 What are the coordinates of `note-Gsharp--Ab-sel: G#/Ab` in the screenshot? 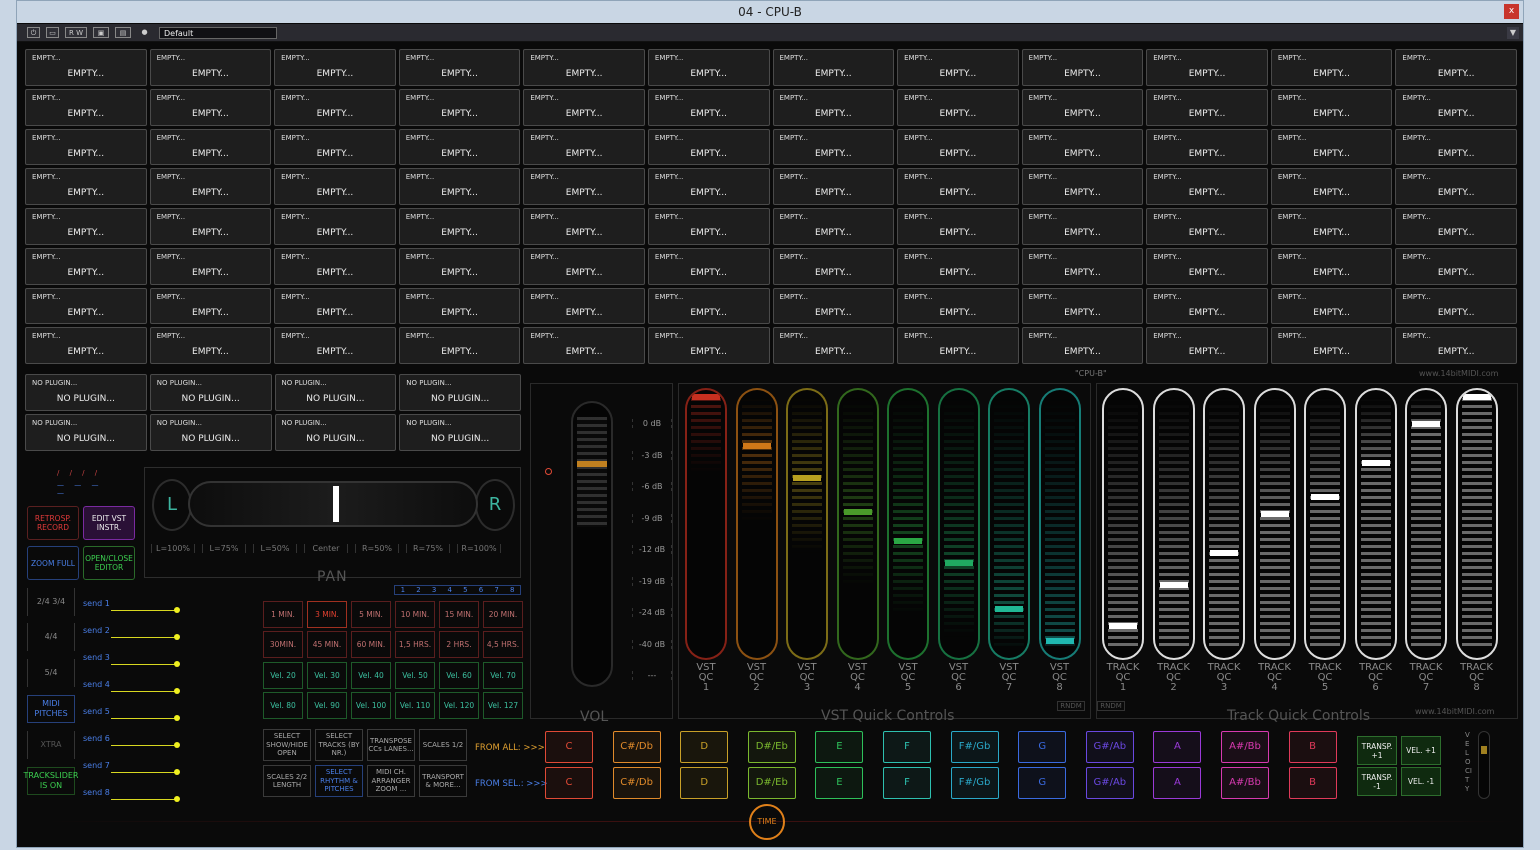 It's located at (1109, 783).